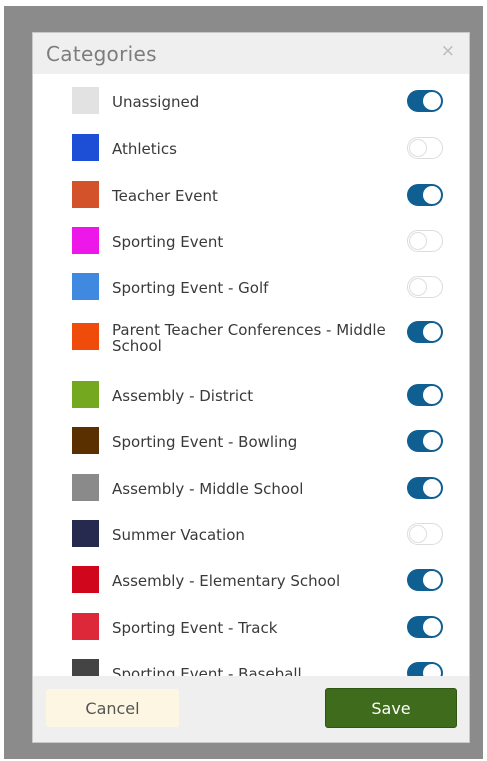  I want to click on category-row: Sporting Event - Track, so click(251, 623).